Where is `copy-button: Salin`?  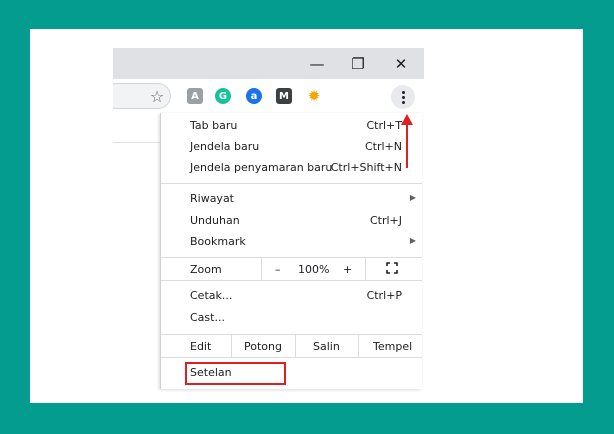
copy-button: Salin is located at coordinates (326, 346).